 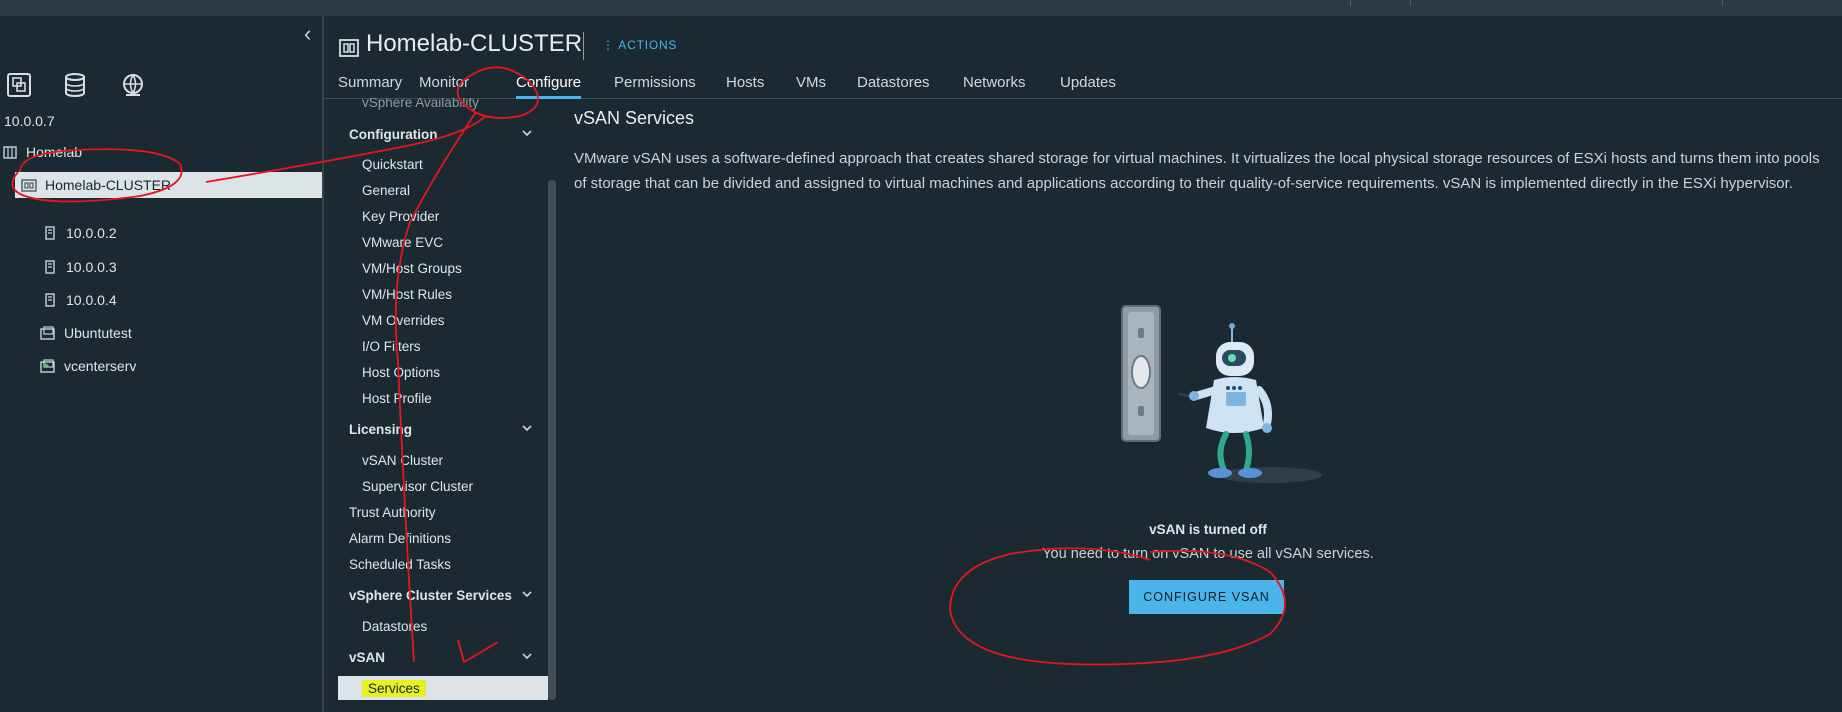 I want to click on settings-scrollbar, so click(x=552, y=440).